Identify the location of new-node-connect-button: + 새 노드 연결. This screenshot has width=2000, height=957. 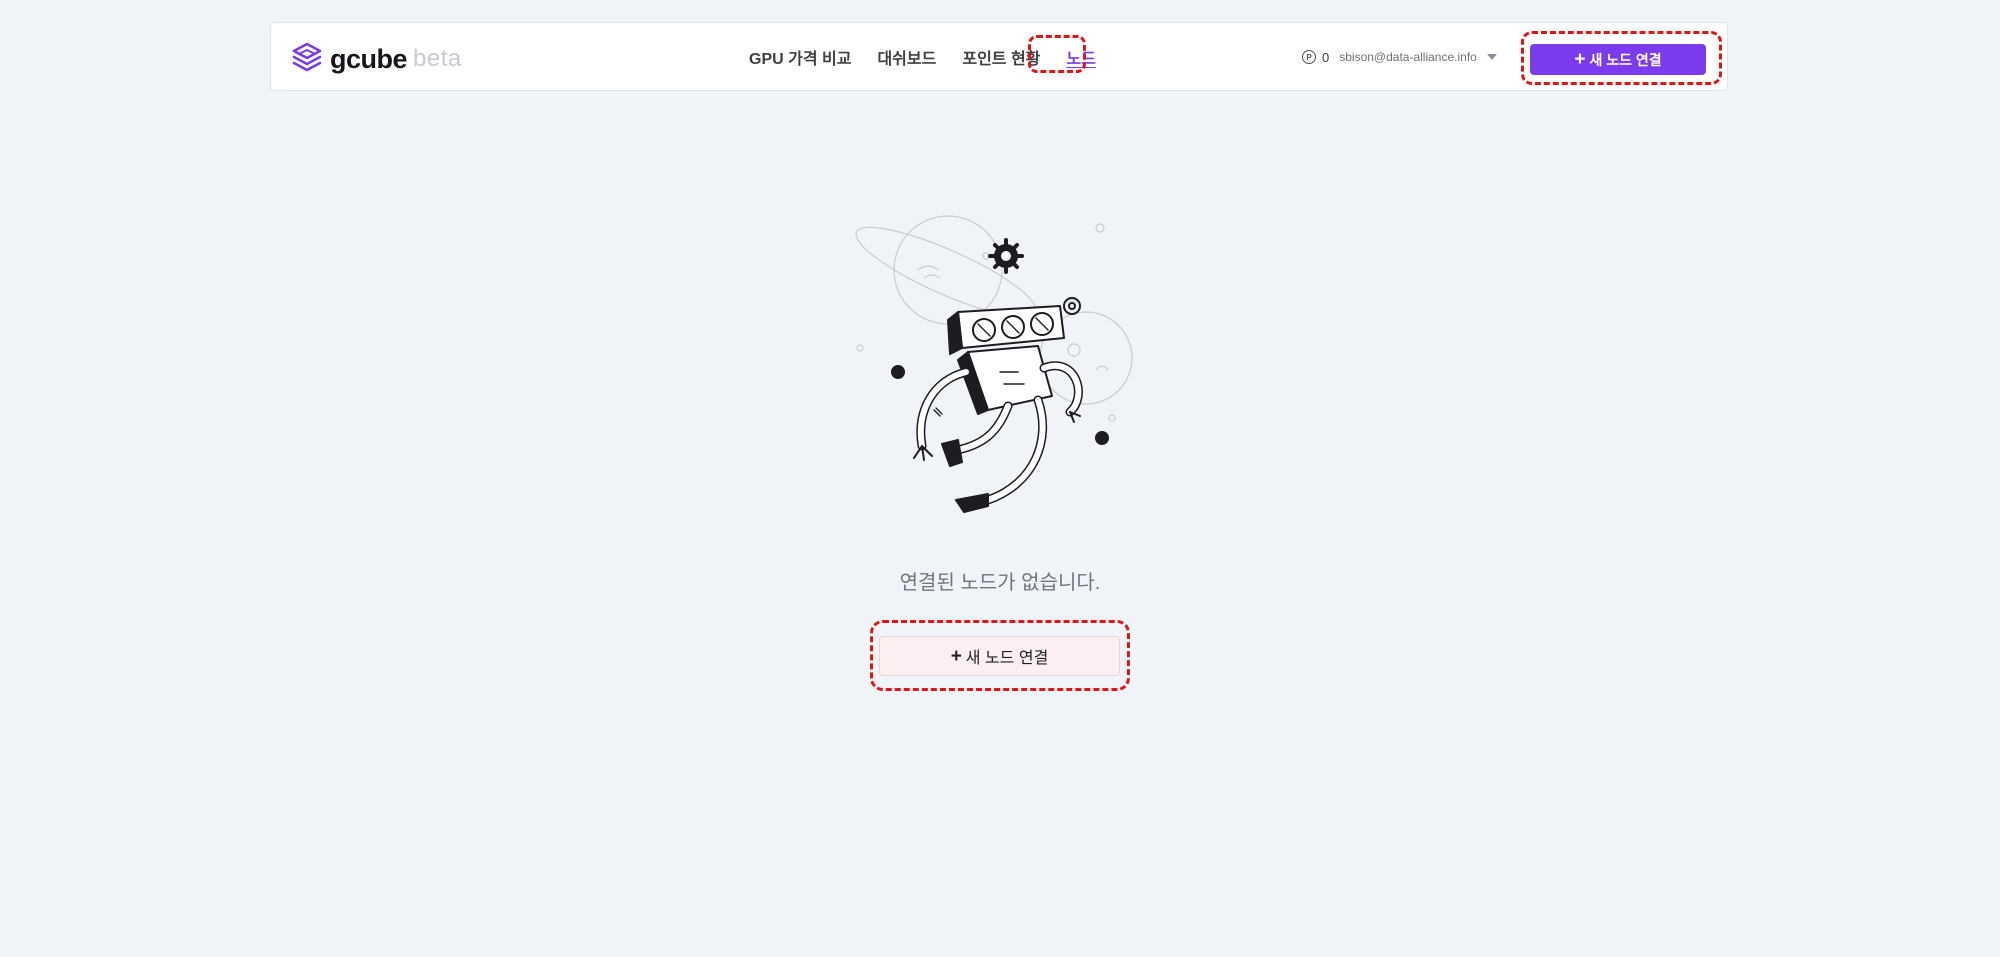
(999, 656).